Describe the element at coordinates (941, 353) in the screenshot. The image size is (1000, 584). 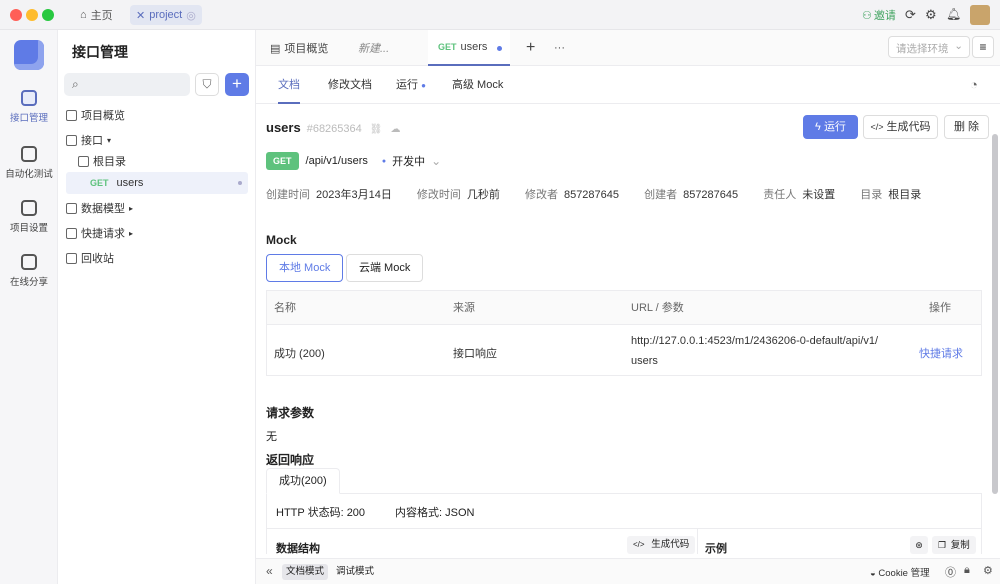
I see `quick-request-link: 快捷请求` at that location.